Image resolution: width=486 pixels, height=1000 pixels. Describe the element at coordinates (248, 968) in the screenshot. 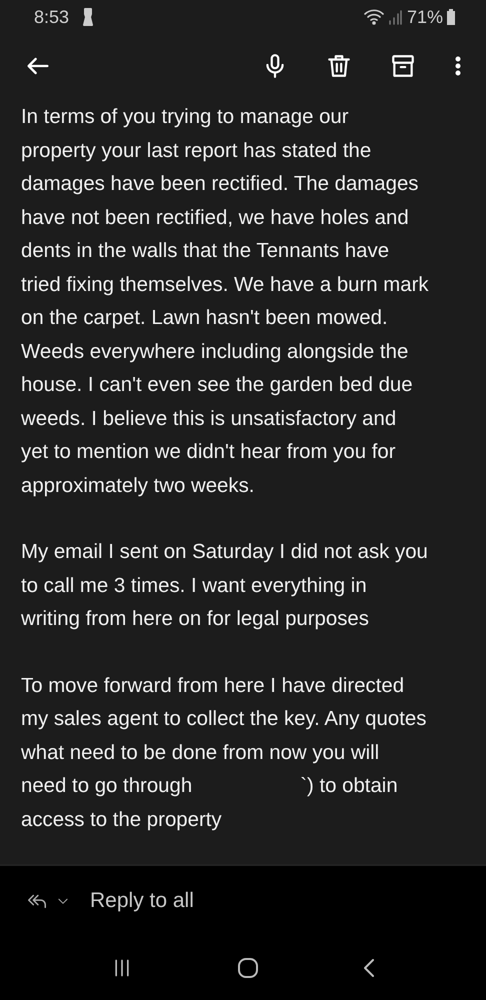

I see `home-icon` at that location.